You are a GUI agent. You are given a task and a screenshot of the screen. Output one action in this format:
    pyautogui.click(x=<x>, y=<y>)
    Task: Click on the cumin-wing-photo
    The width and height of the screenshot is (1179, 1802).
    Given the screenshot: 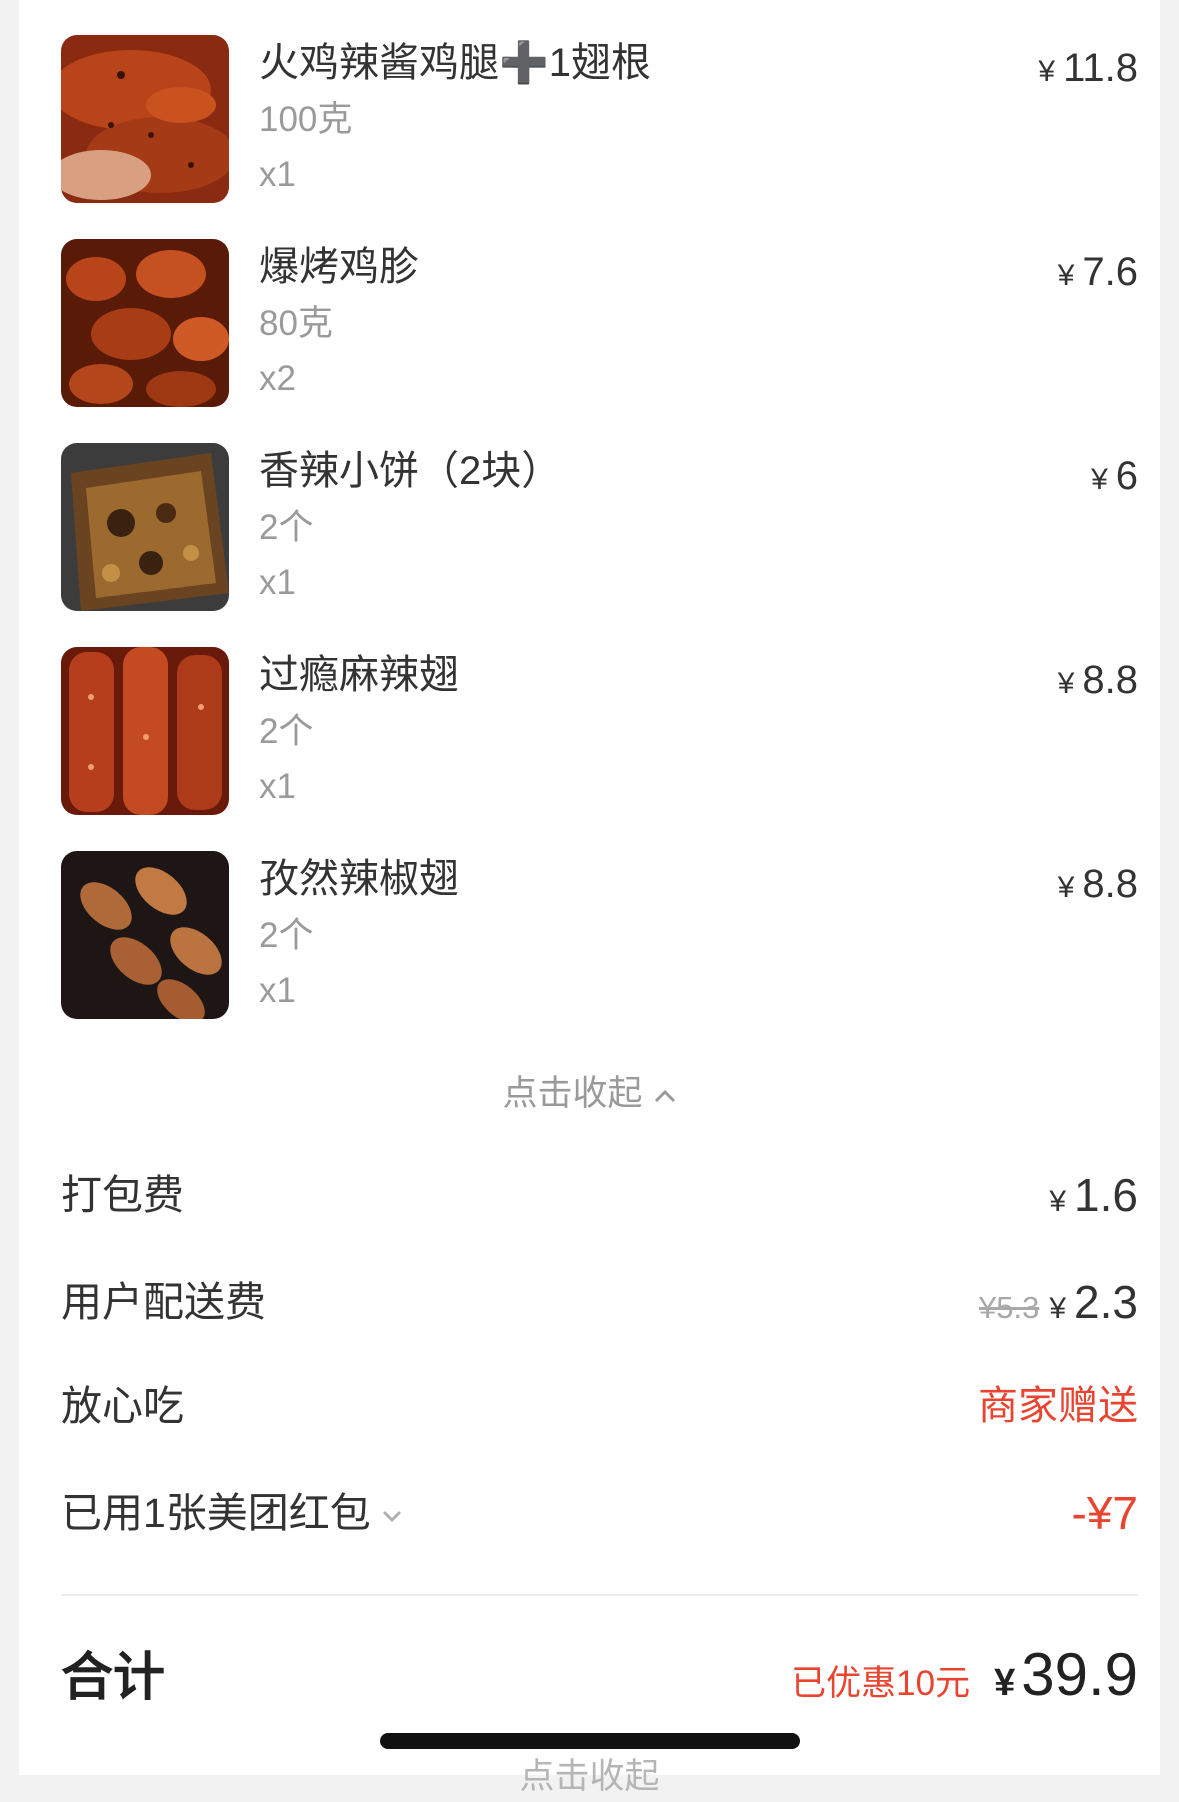 What is the action you would take?
    pyautogui.click(x=145, y=935)
    